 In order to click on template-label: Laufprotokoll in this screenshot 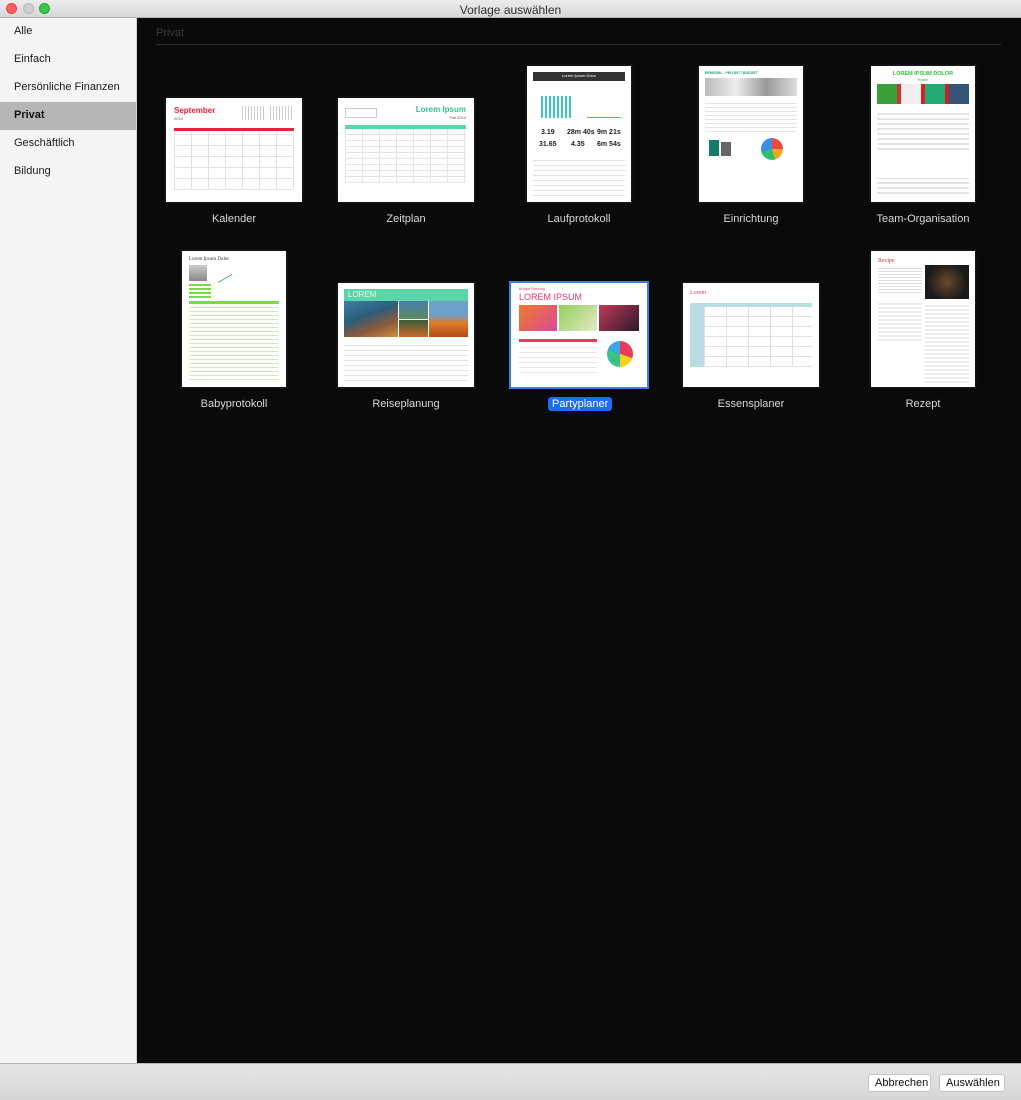, I will do `click(579, 219)`.